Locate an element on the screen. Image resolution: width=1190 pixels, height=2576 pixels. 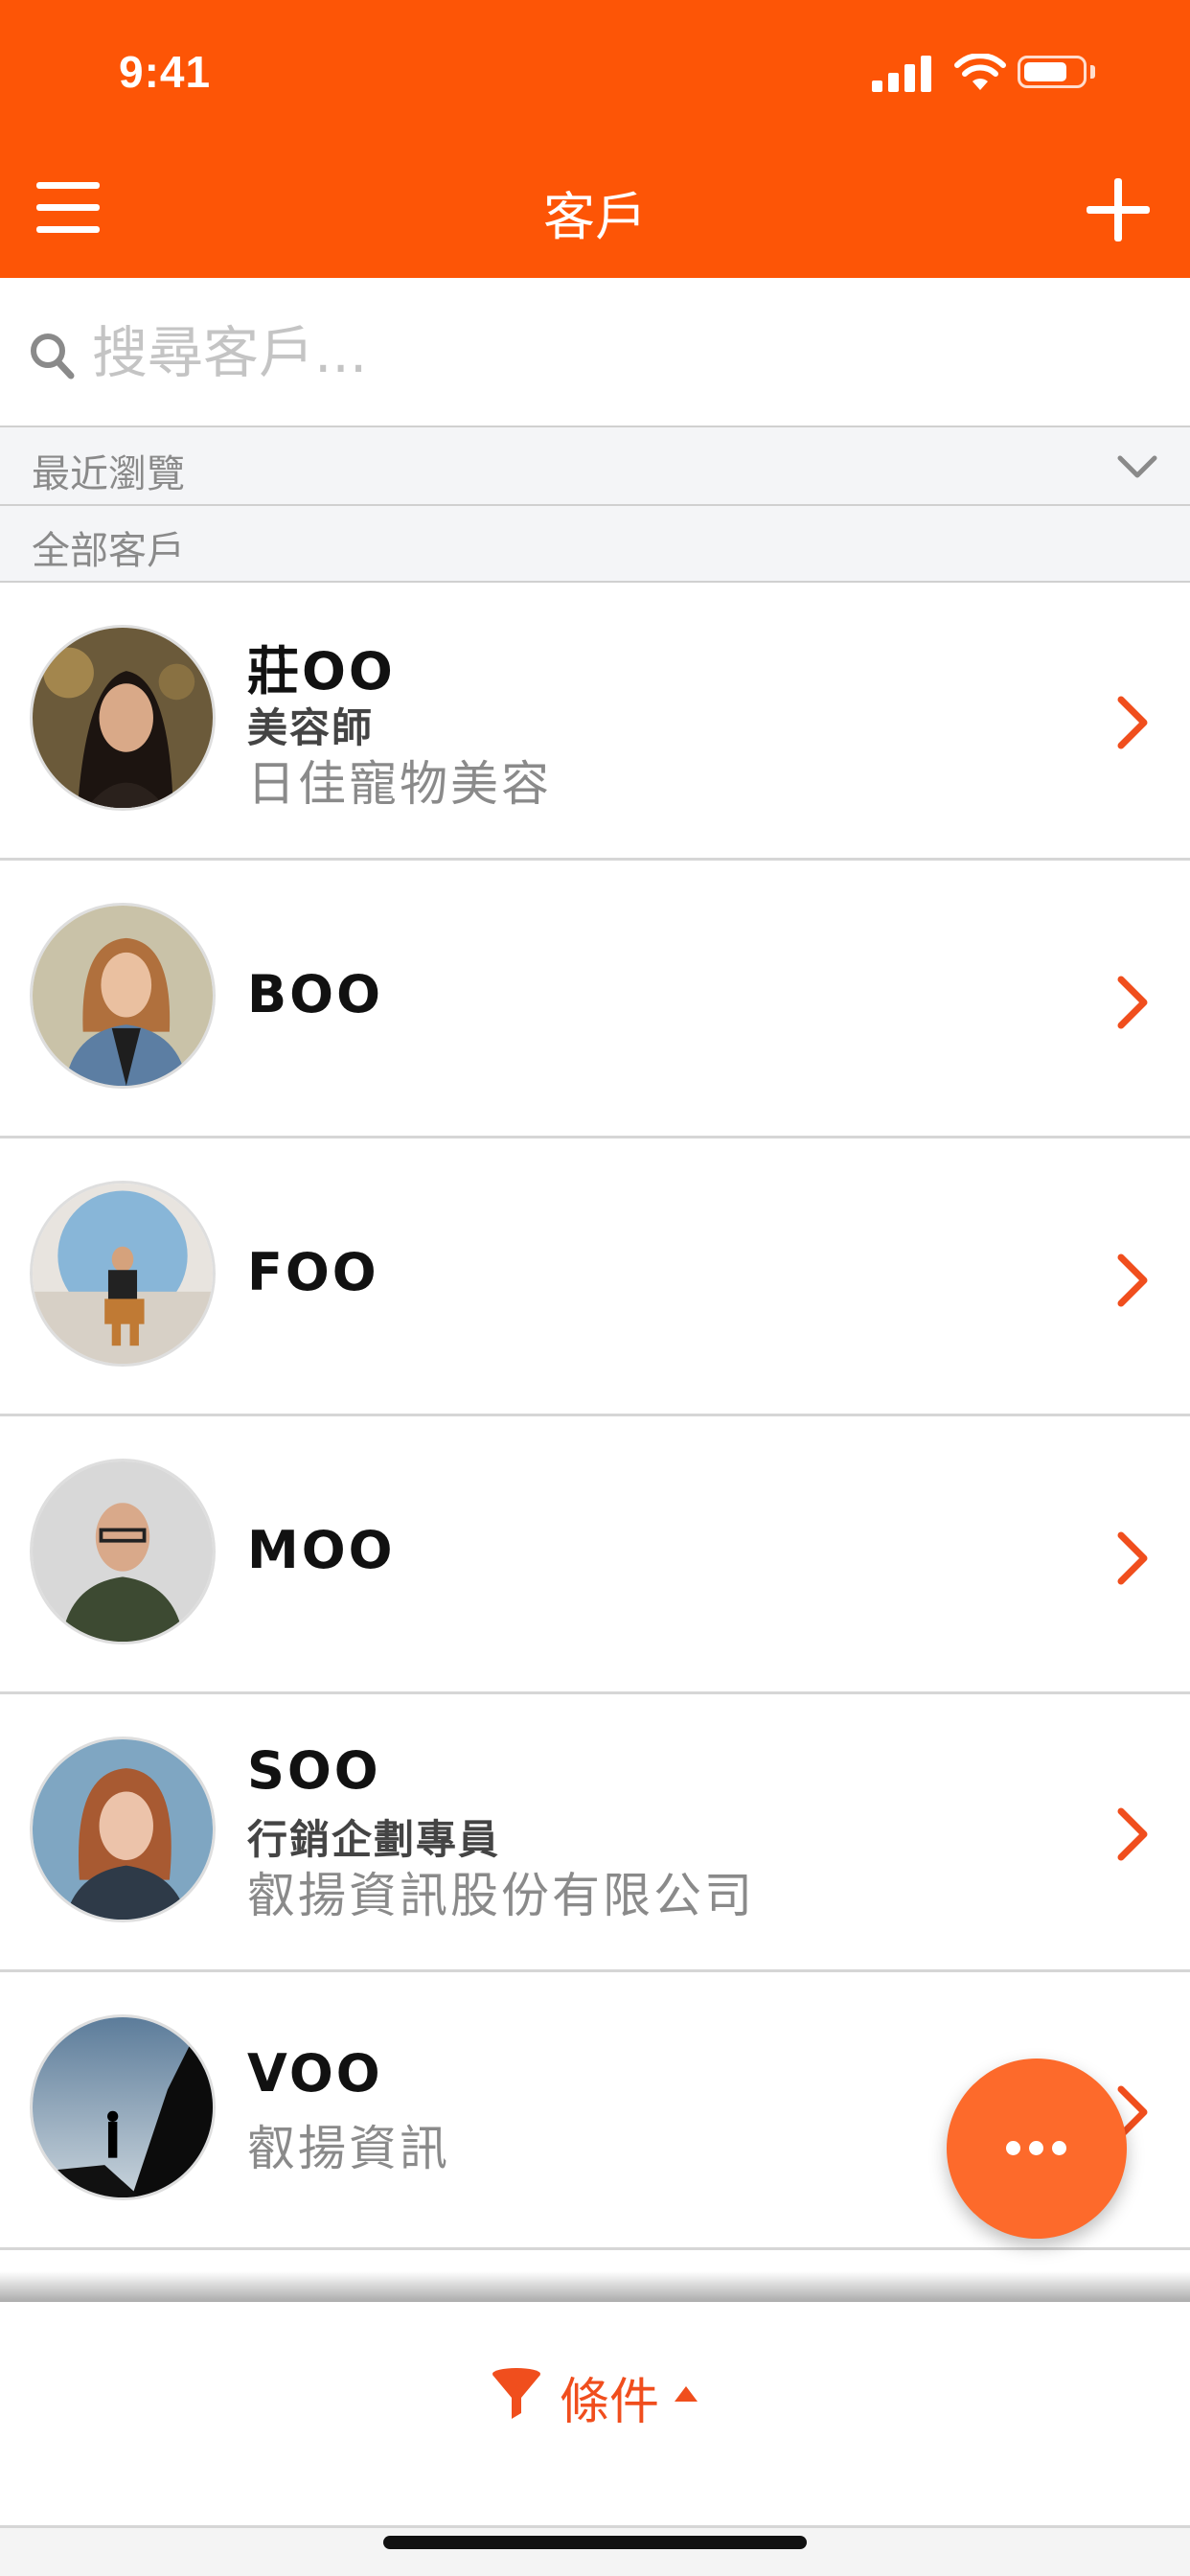
customer-name: BOO is located at coordinates (315, 994).